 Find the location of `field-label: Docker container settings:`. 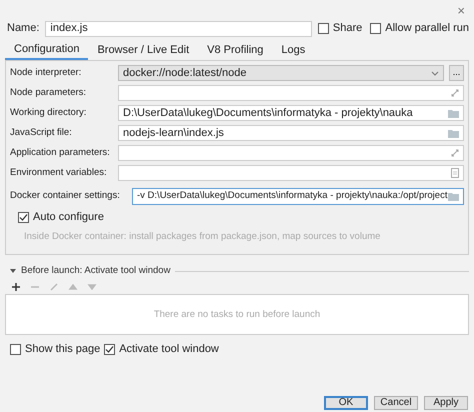

field-label: Docker container settings: is located at coordinates (65, 196).